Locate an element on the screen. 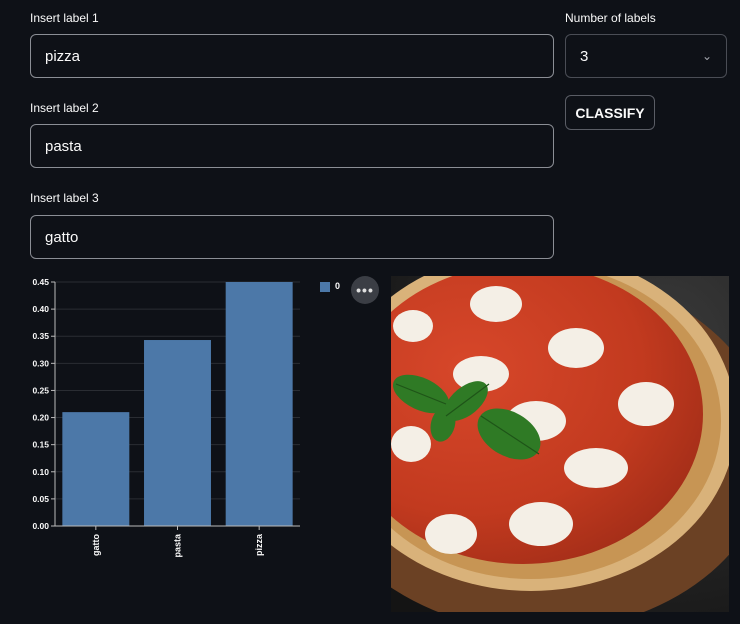  y-tick-label: 0.30 is located at coordinates (40, 363).